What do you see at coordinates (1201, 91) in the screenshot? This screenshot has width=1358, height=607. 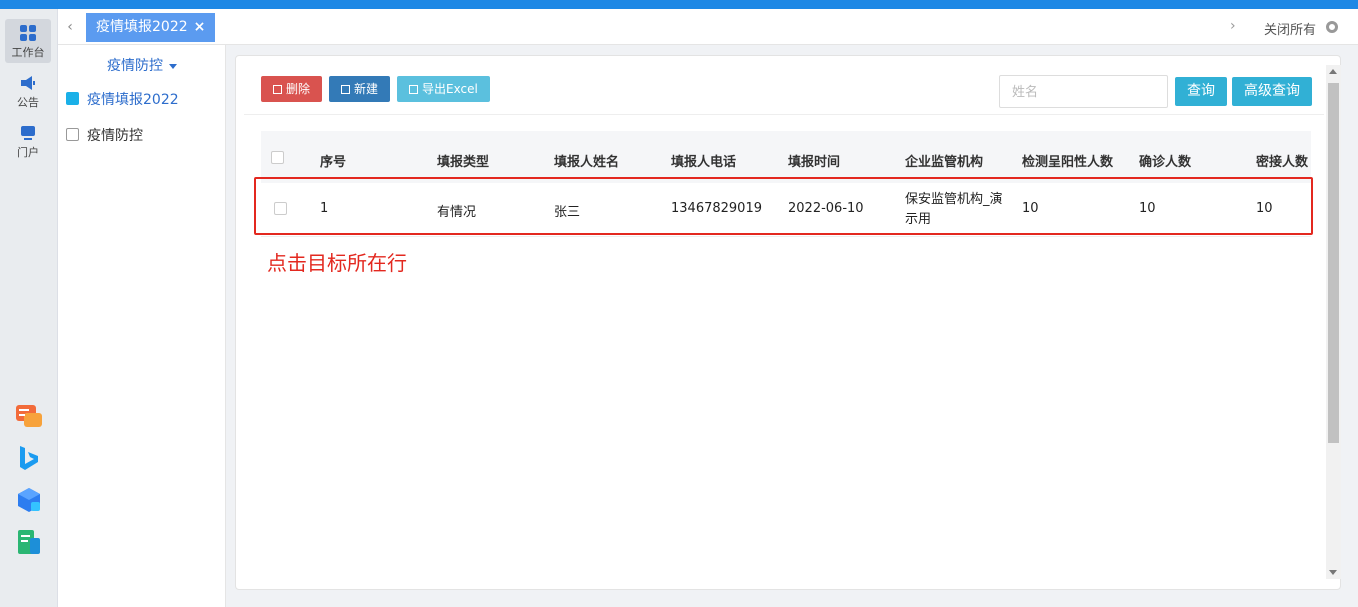 I see `query-button: 查询` at bounding box center [1201, 91].